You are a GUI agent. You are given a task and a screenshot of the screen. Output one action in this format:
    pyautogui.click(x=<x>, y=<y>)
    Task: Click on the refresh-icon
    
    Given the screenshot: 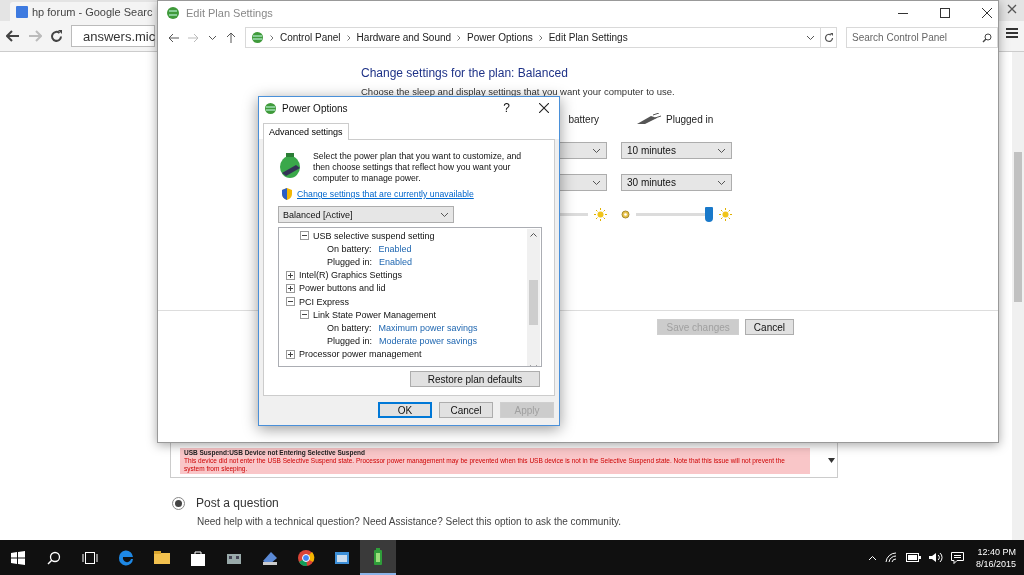 What is the action you would take?
    pyautogui.click(x=828, y=37)
    